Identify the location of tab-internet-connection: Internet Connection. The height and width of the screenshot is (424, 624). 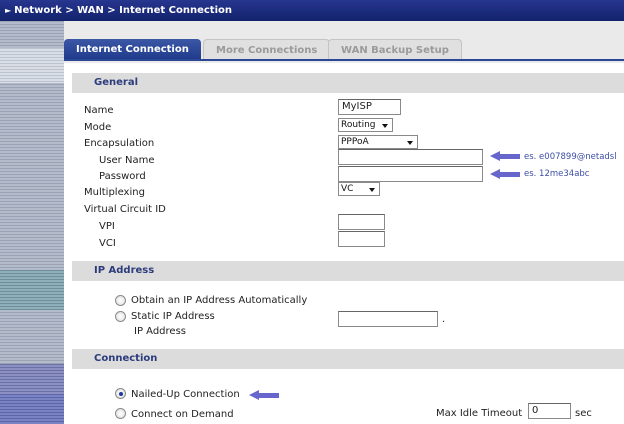
(132, 49).